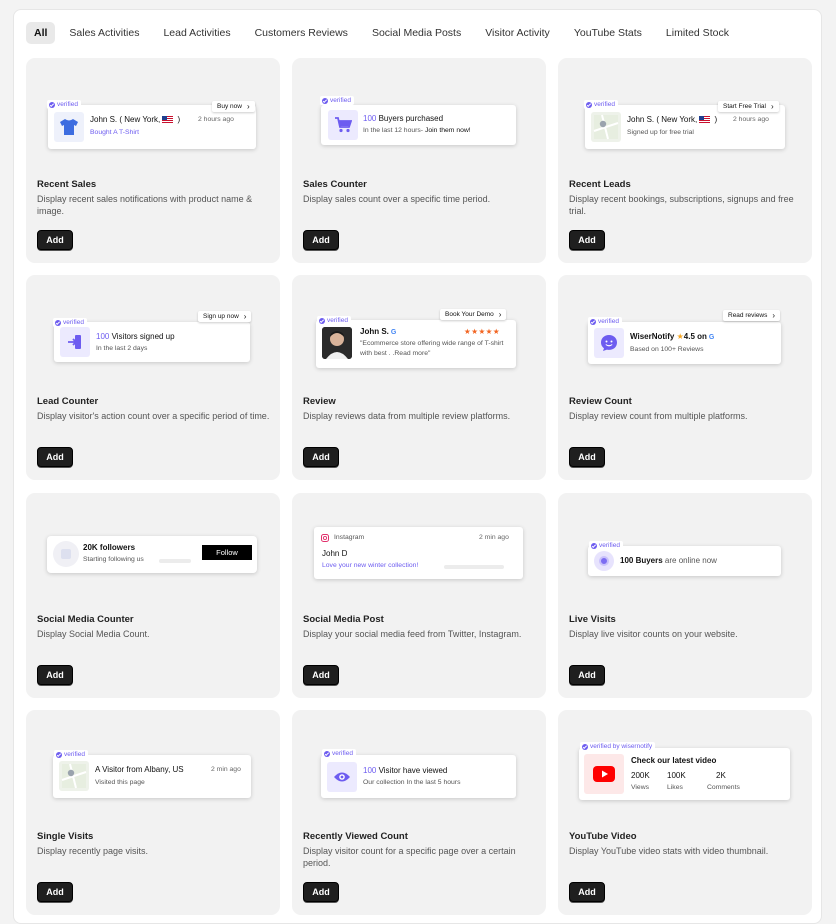  I want to click on youtube-icon, so click(604, 774).